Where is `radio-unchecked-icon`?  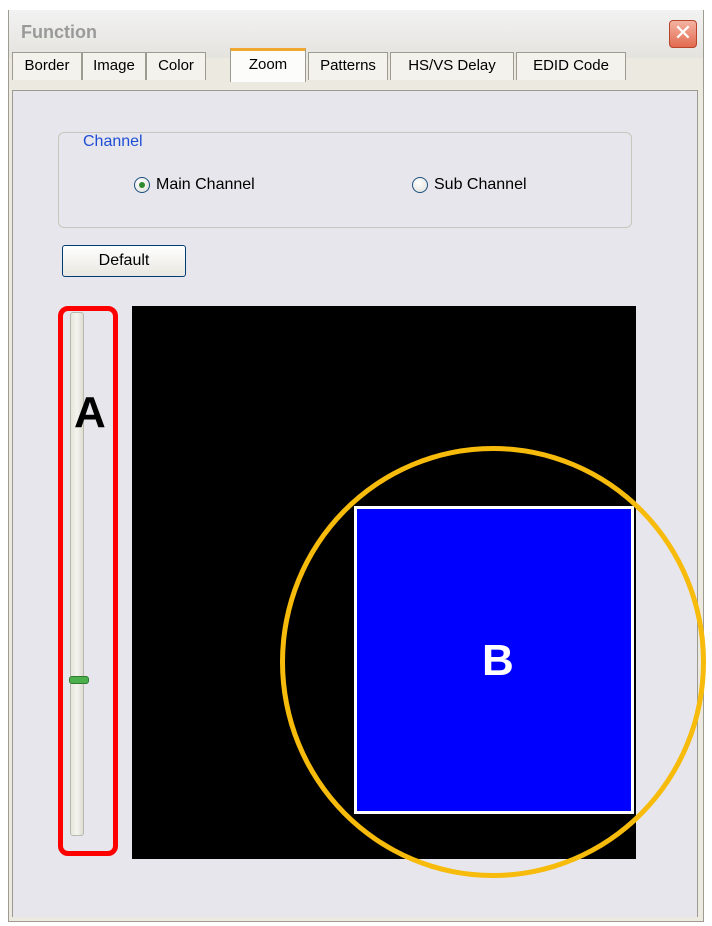
radio-unchecked-icon is located at coordinates (420, 185).